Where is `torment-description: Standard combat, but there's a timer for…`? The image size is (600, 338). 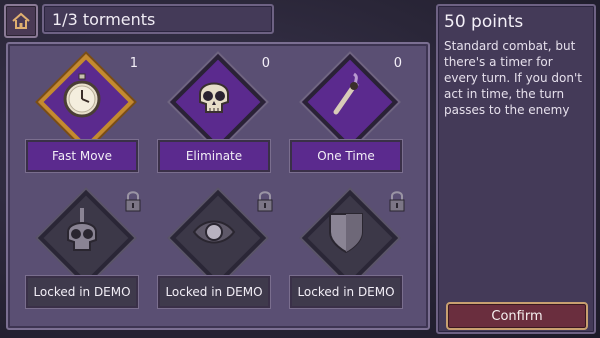 torment-description: Standard combat, but there's a timer for… is located at coordinates (513, 78).